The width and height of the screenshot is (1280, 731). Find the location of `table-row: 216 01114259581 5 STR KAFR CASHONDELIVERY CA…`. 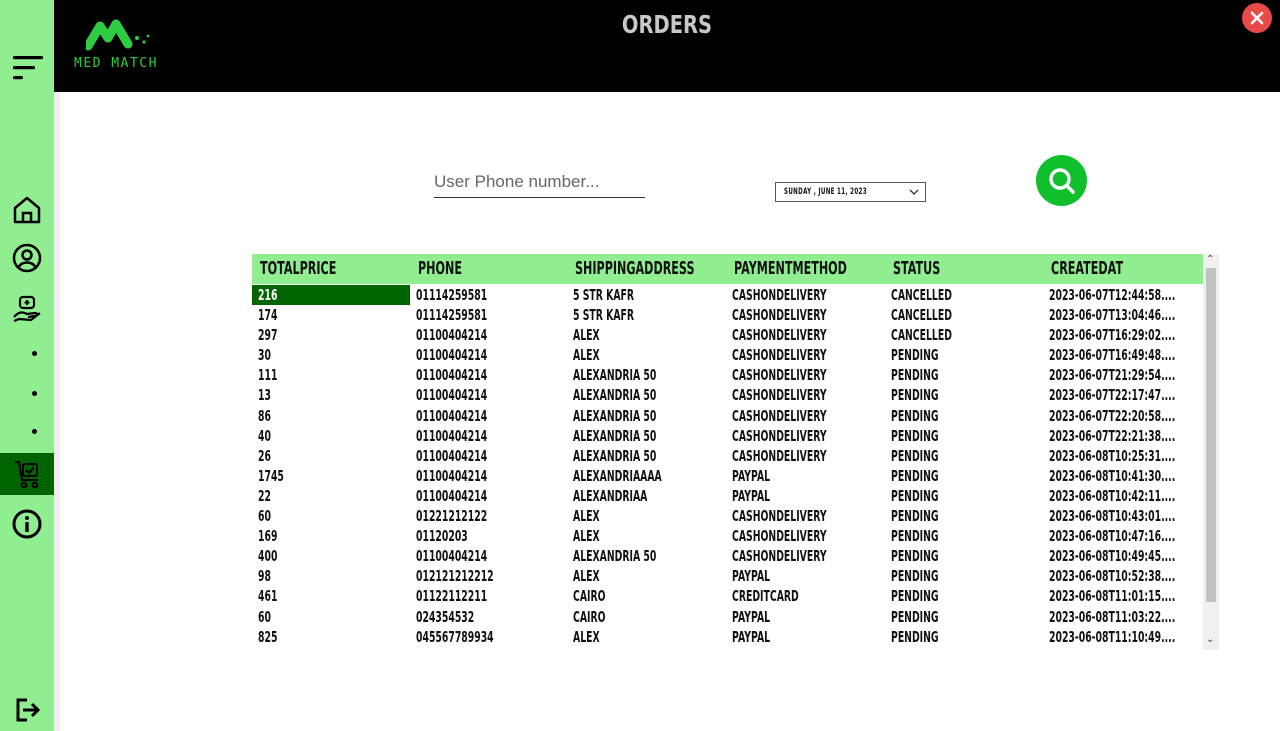

table-row: 216 01114259581 5 STR KAFR CASHONDELIVERY CA… is located at coordinates (727, 295).